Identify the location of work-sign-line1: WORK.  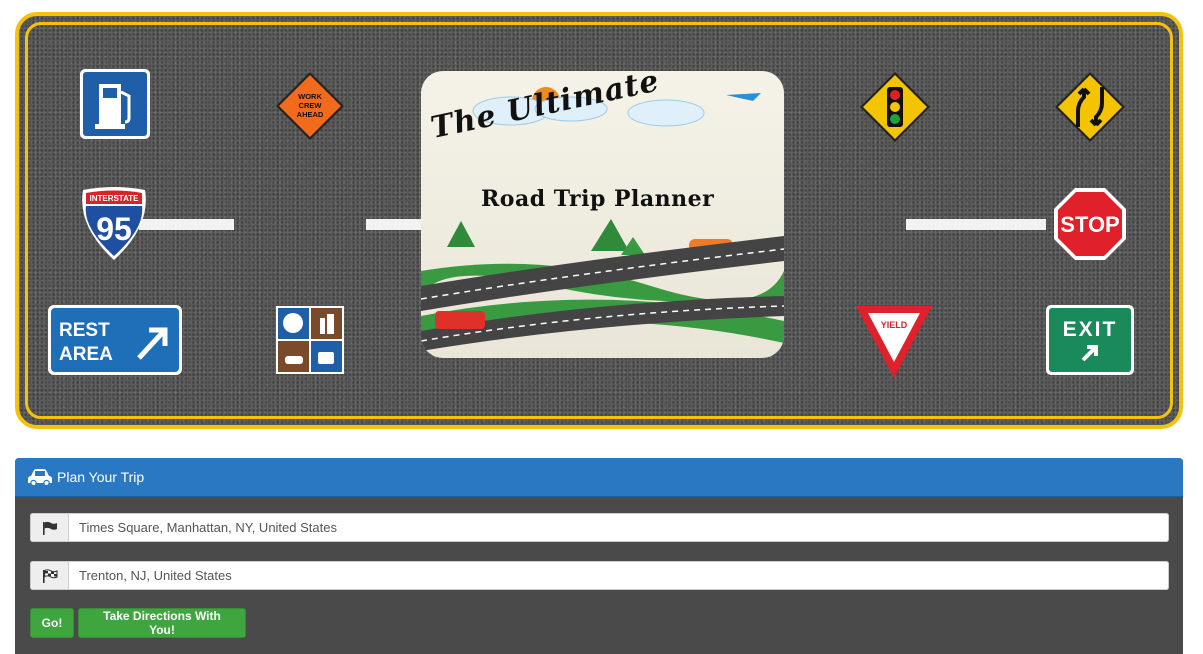
(310, 96).